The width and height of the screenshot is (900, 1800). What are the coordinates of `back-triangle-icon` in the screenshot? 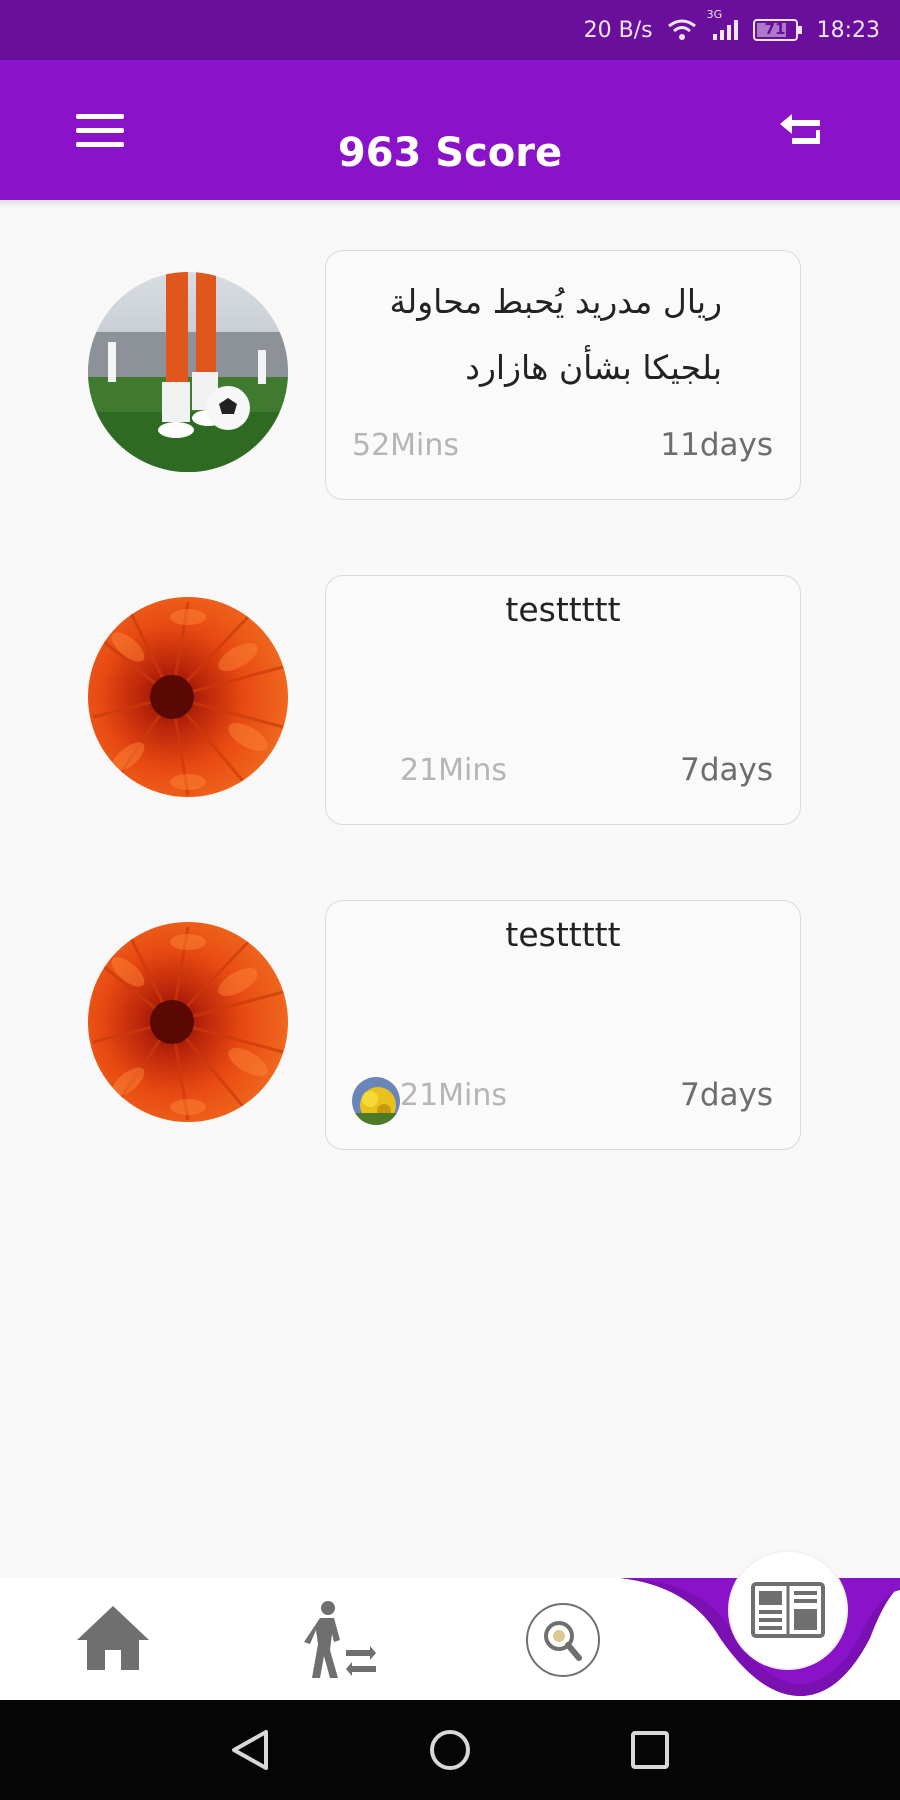 It's located at (250, 1750).